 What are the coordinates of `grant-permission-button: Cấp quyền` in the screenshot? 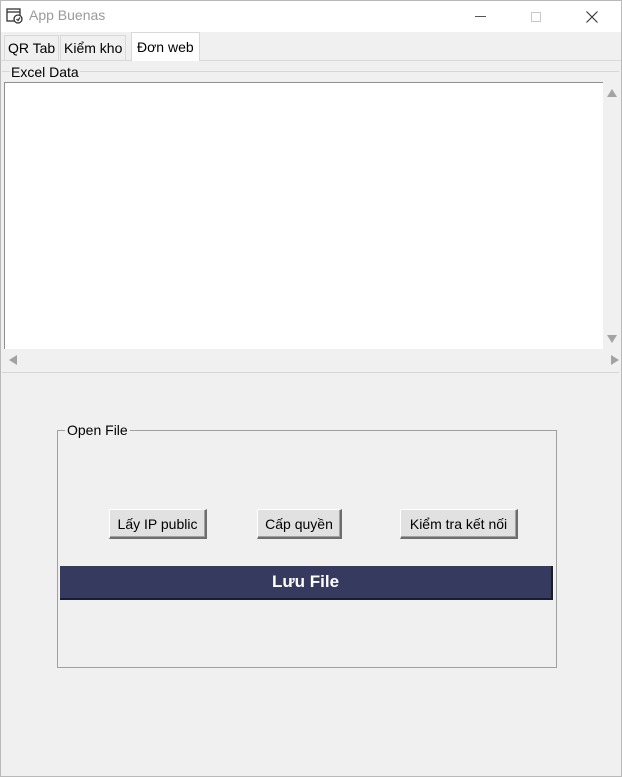 It's located at (299, 524).